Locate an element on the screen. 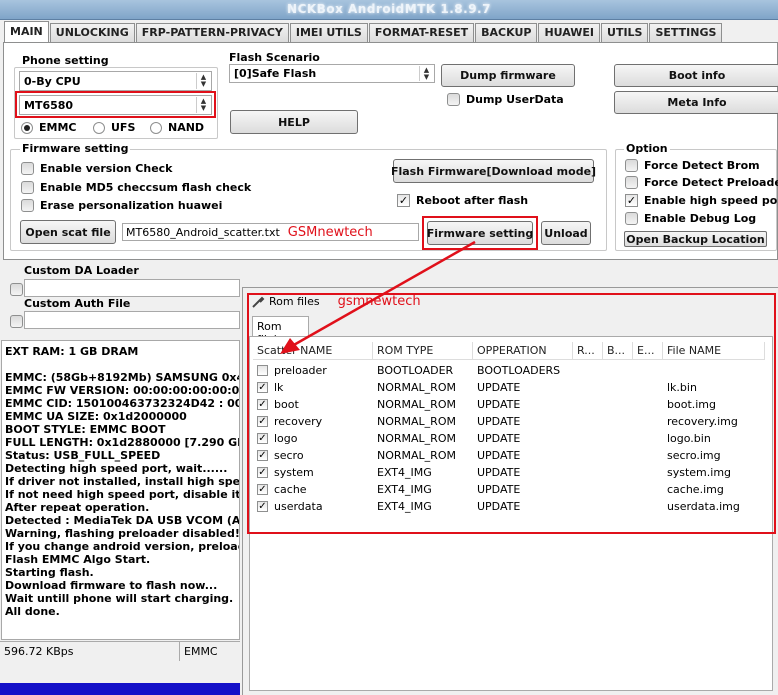  custom-da-field is located at coordinates (132, 288).